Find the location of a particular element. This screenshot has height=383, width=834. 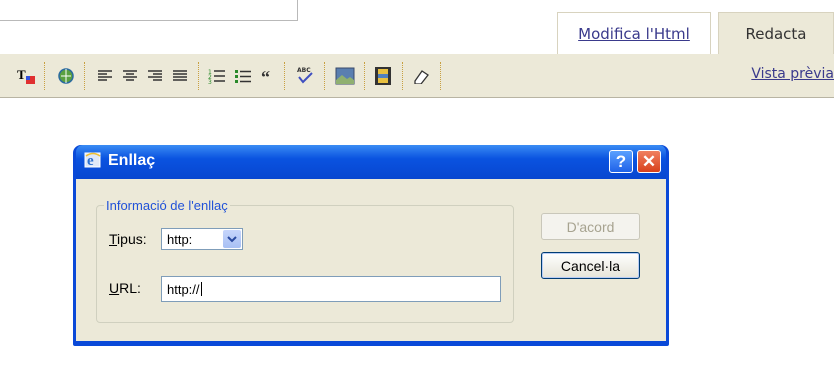

tab-edit-html-label: Modifica l'Html is located at coordinates (634, 34).